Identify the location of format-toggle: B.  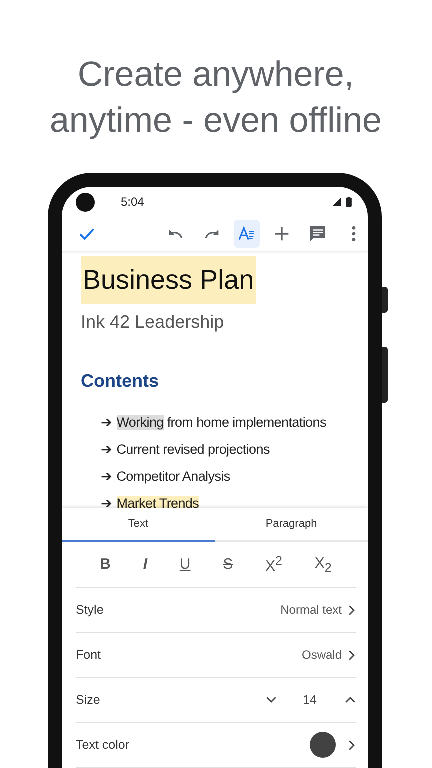
(106, 564).